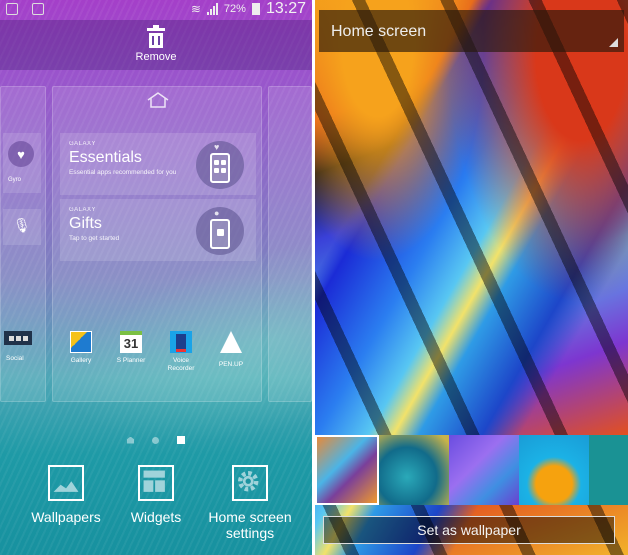 Image resolution: width=628 pixels, height=555 pixels. Describe the element at coordinates (15, 180) in the screenshot. I see `health-widget-label: Gyro` at that location.